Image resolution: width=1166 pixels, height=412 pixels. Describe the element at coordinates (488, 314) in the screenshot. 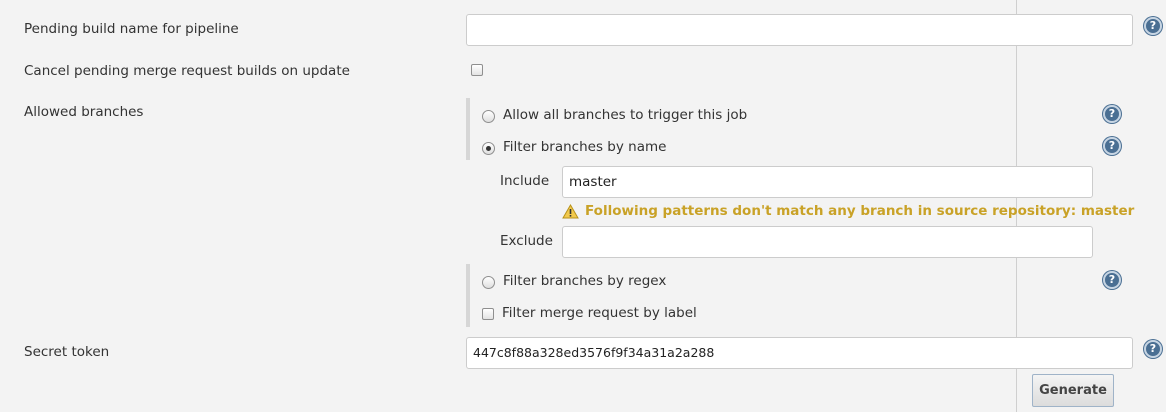

I see `filter-by-label-checkbox` at that location.